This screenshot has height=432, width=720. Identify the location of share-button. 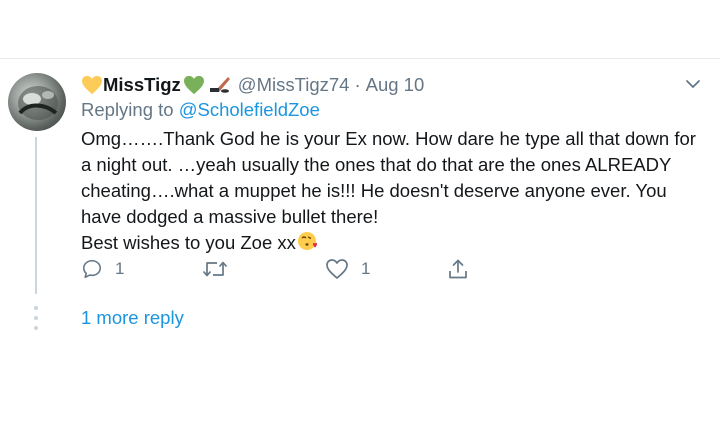
(458, 269).